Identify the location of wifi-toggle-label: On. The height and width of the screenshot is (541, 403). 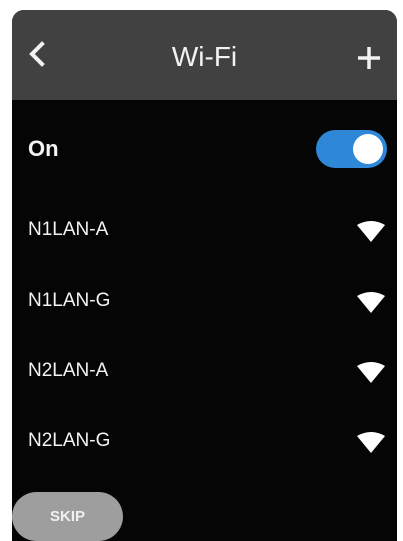
(43, 148).